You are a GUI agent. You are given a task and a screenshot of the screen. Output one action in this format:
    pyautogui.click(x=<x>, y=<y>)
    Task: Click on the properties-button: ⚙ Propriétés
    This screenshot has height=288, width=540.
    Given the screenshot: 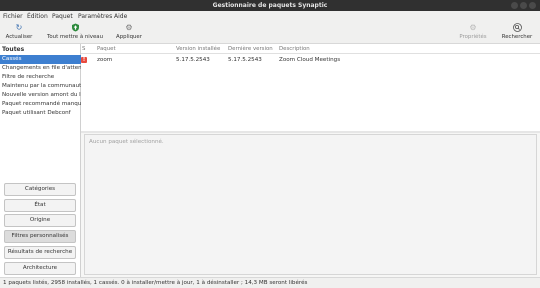 What is the action you would take?
    pyautogui.click(x=473, y=33)
    